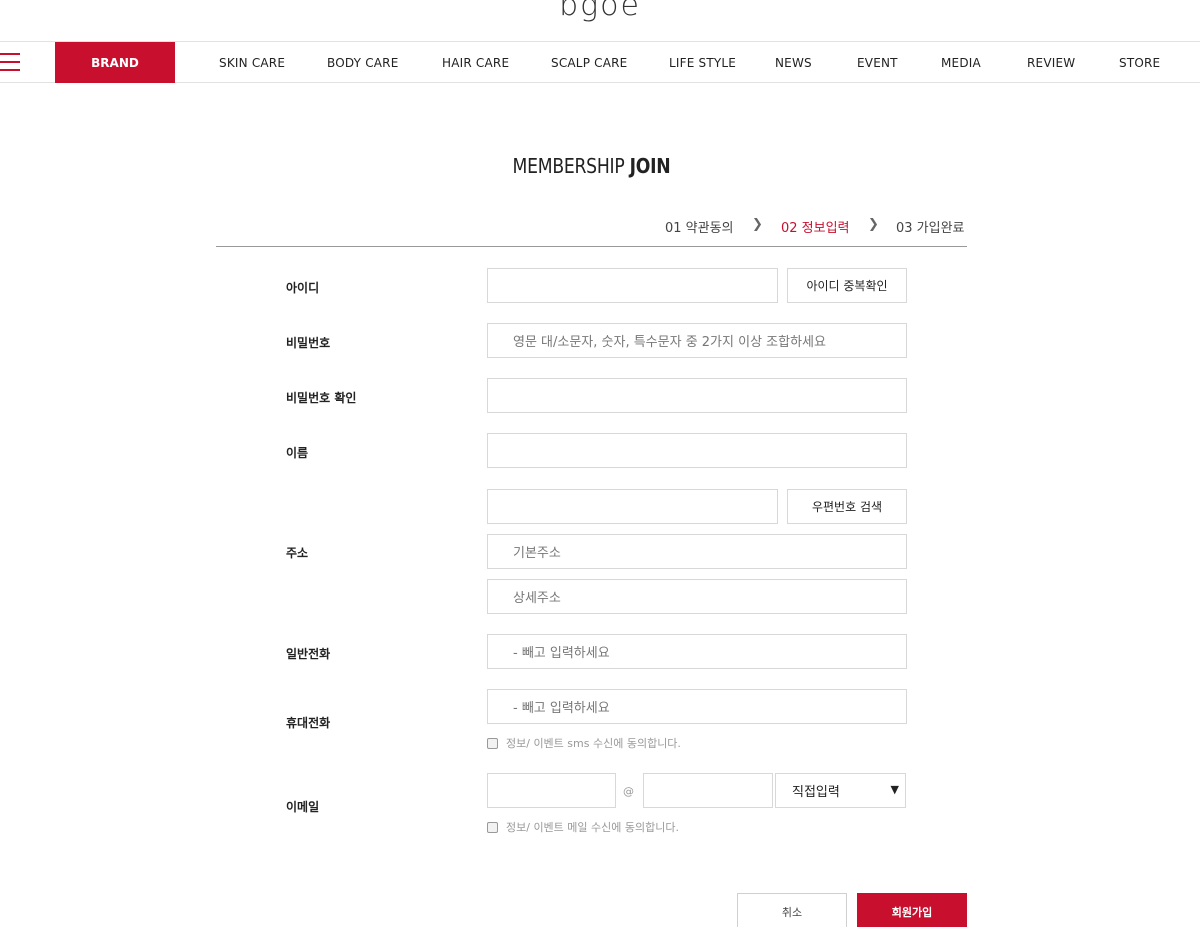 Image resolution: width=1200 pixels, height=927 pixels. What do you see at coordinates (115, 62) in the screenshot?
I see `nav-item-brand: BRAND` at bounding box center [115, 62].